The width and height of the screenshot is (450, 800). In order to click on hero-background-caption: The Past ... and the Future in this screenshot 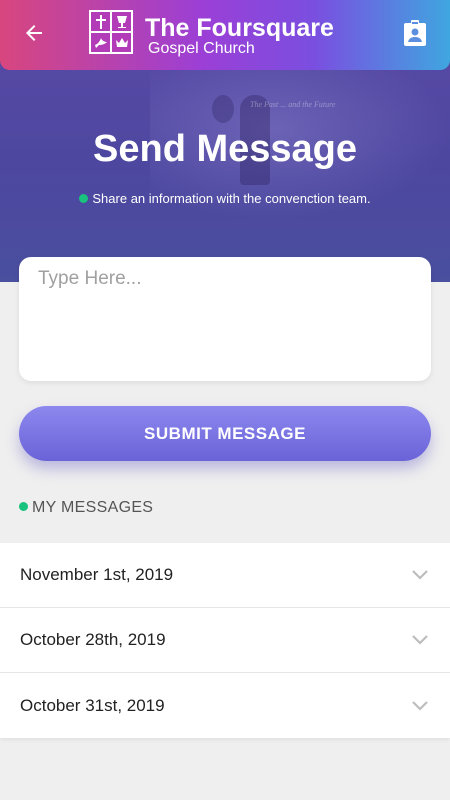, I will do `click(293, 104)`.